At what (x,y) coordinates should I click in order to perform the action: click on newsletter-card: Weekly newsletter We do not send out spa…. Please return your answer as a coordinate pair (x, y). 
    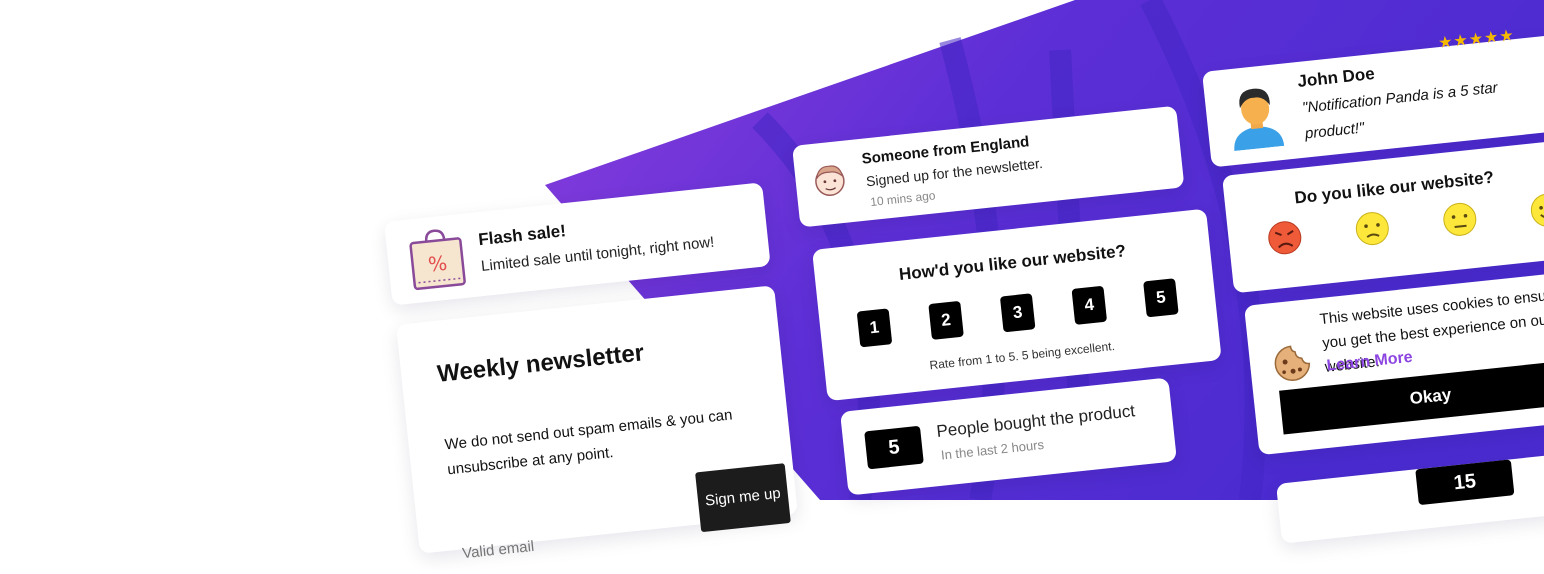
    Looking at the image, I should click on (597, 427).